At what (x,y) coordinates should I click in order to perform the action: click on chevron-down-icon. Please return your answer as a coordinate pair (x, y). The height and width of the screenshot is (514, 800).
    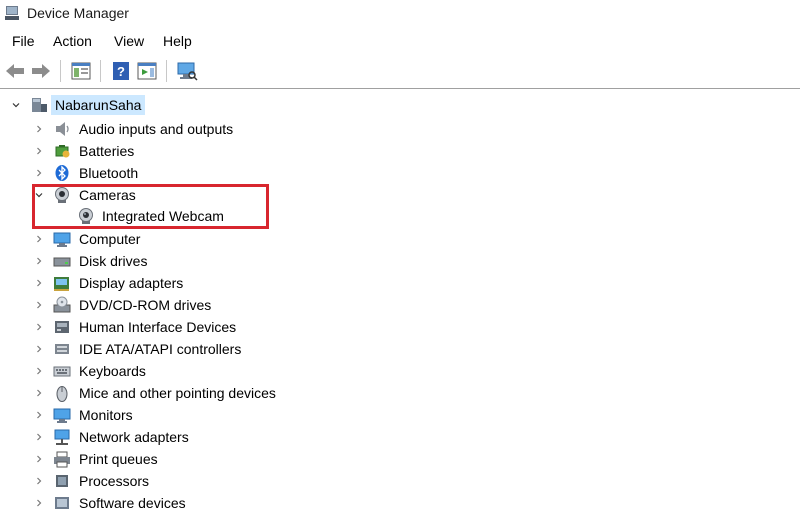
    Looking at the image, I should click on (16, 105).